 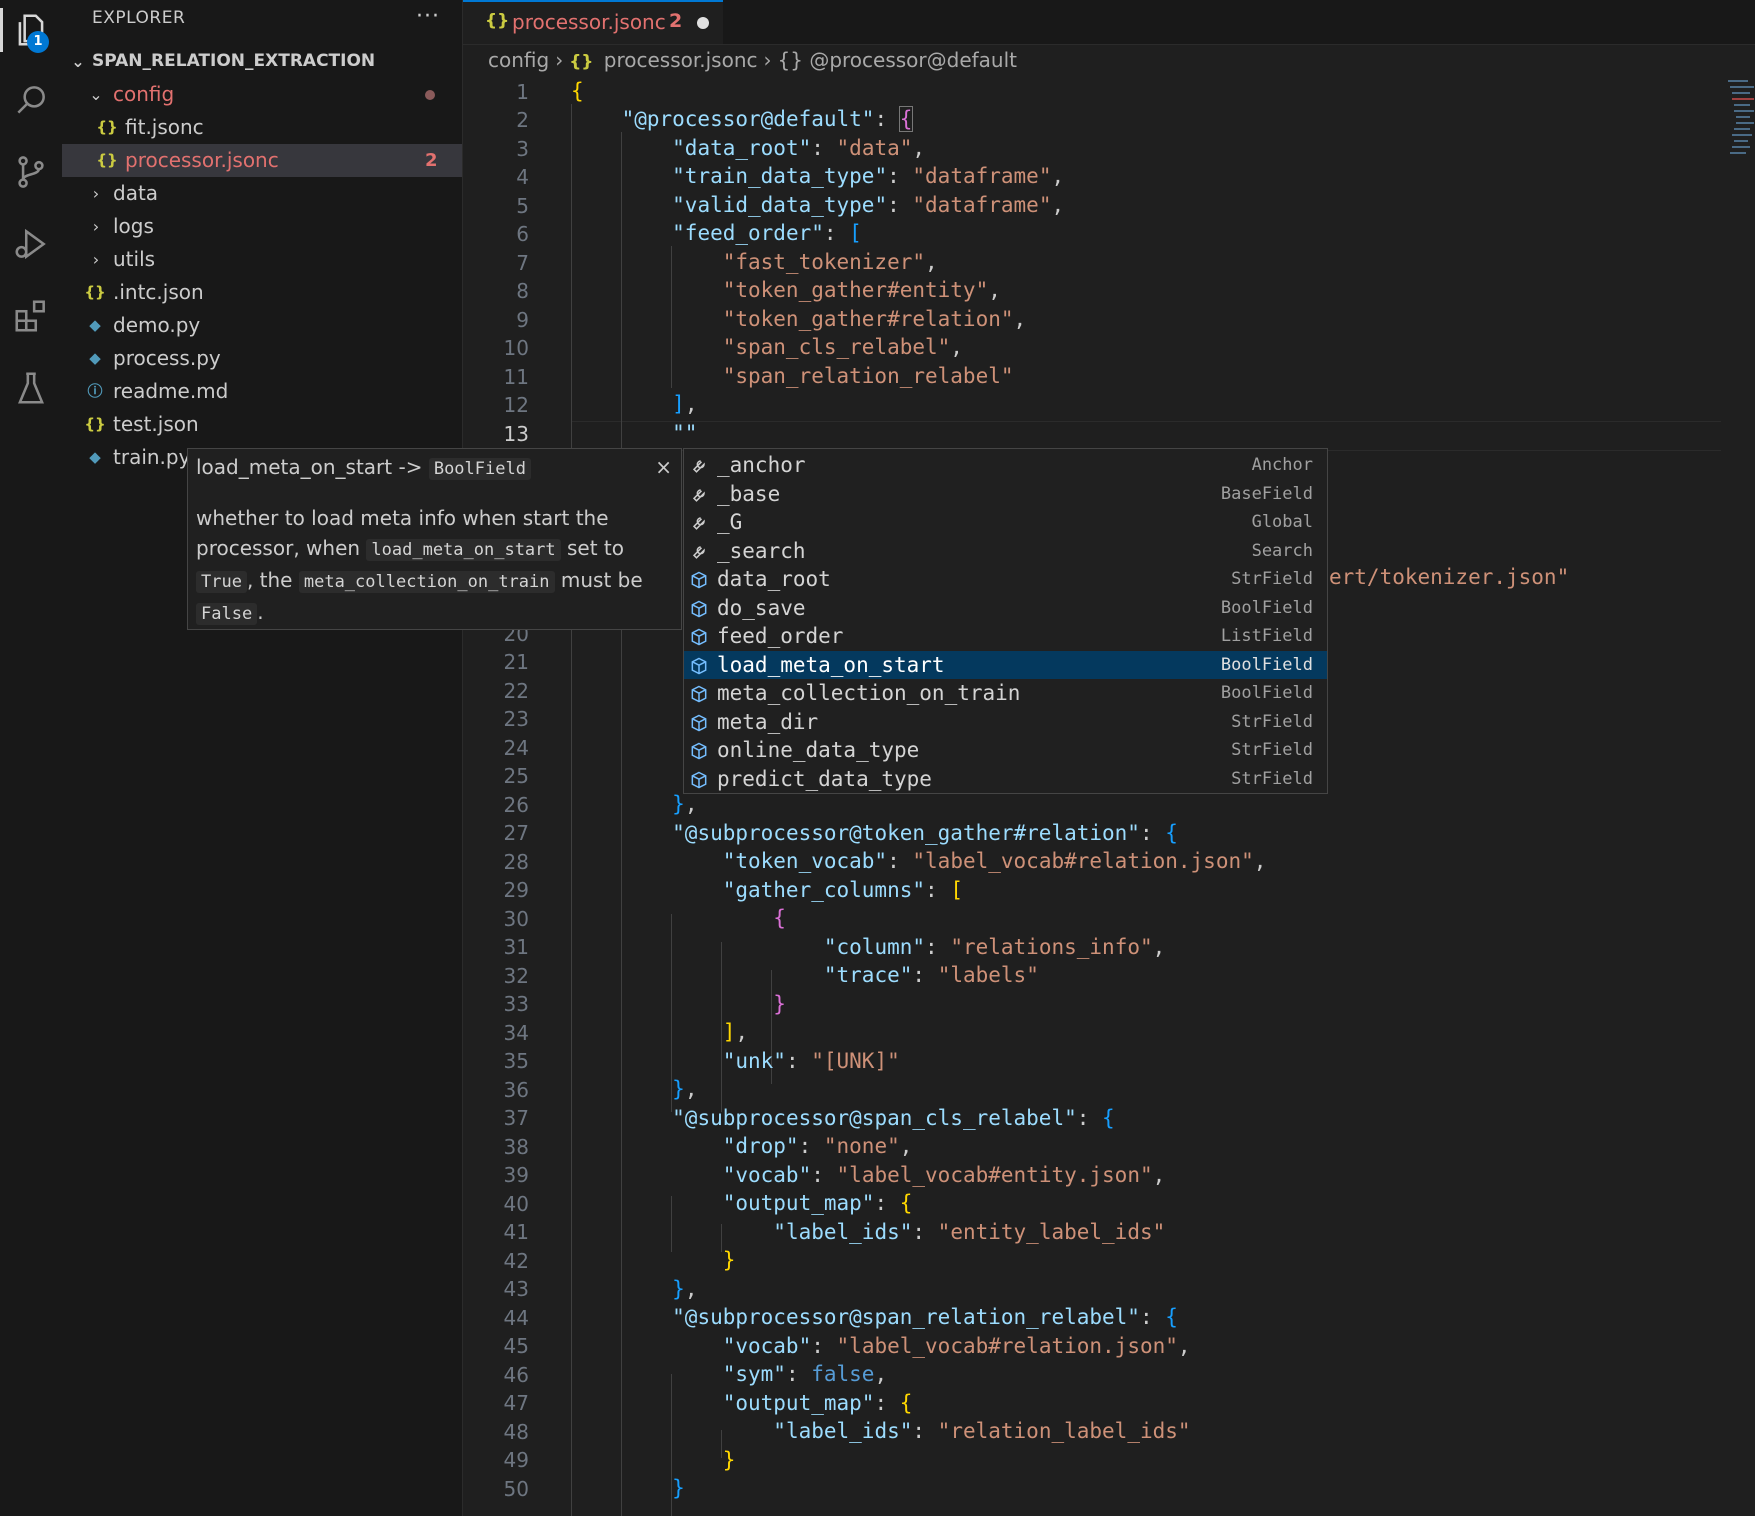 I want to click on line-number: 11, so click(x=516, y=377).